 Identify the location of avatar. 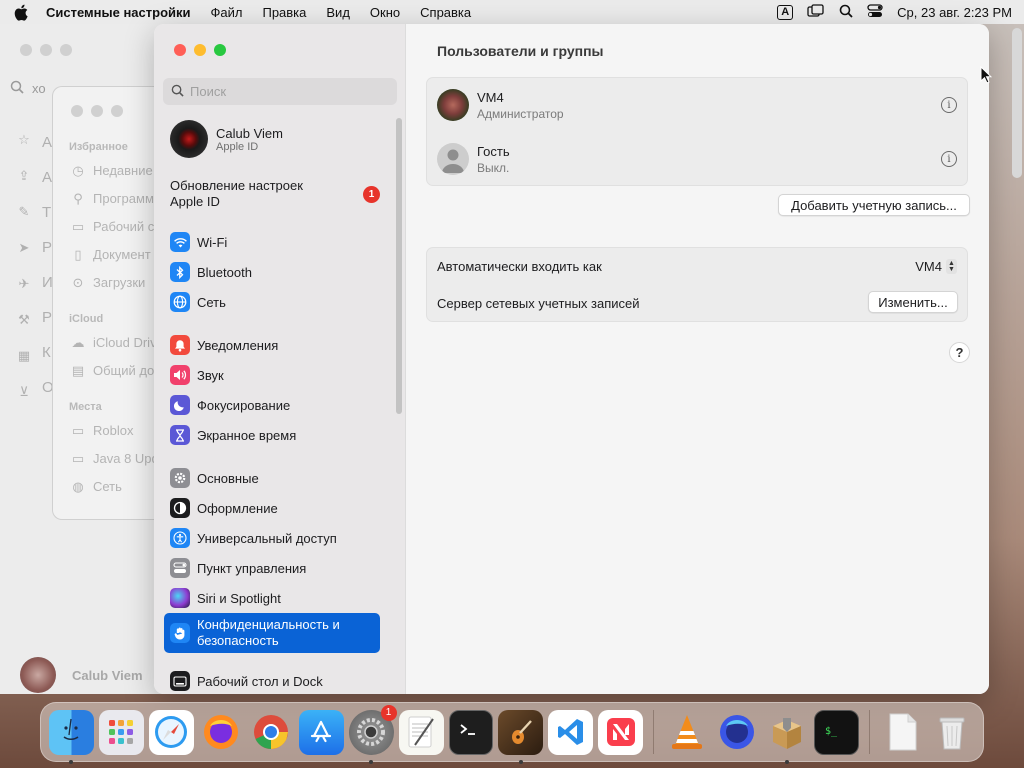
(38, 675).